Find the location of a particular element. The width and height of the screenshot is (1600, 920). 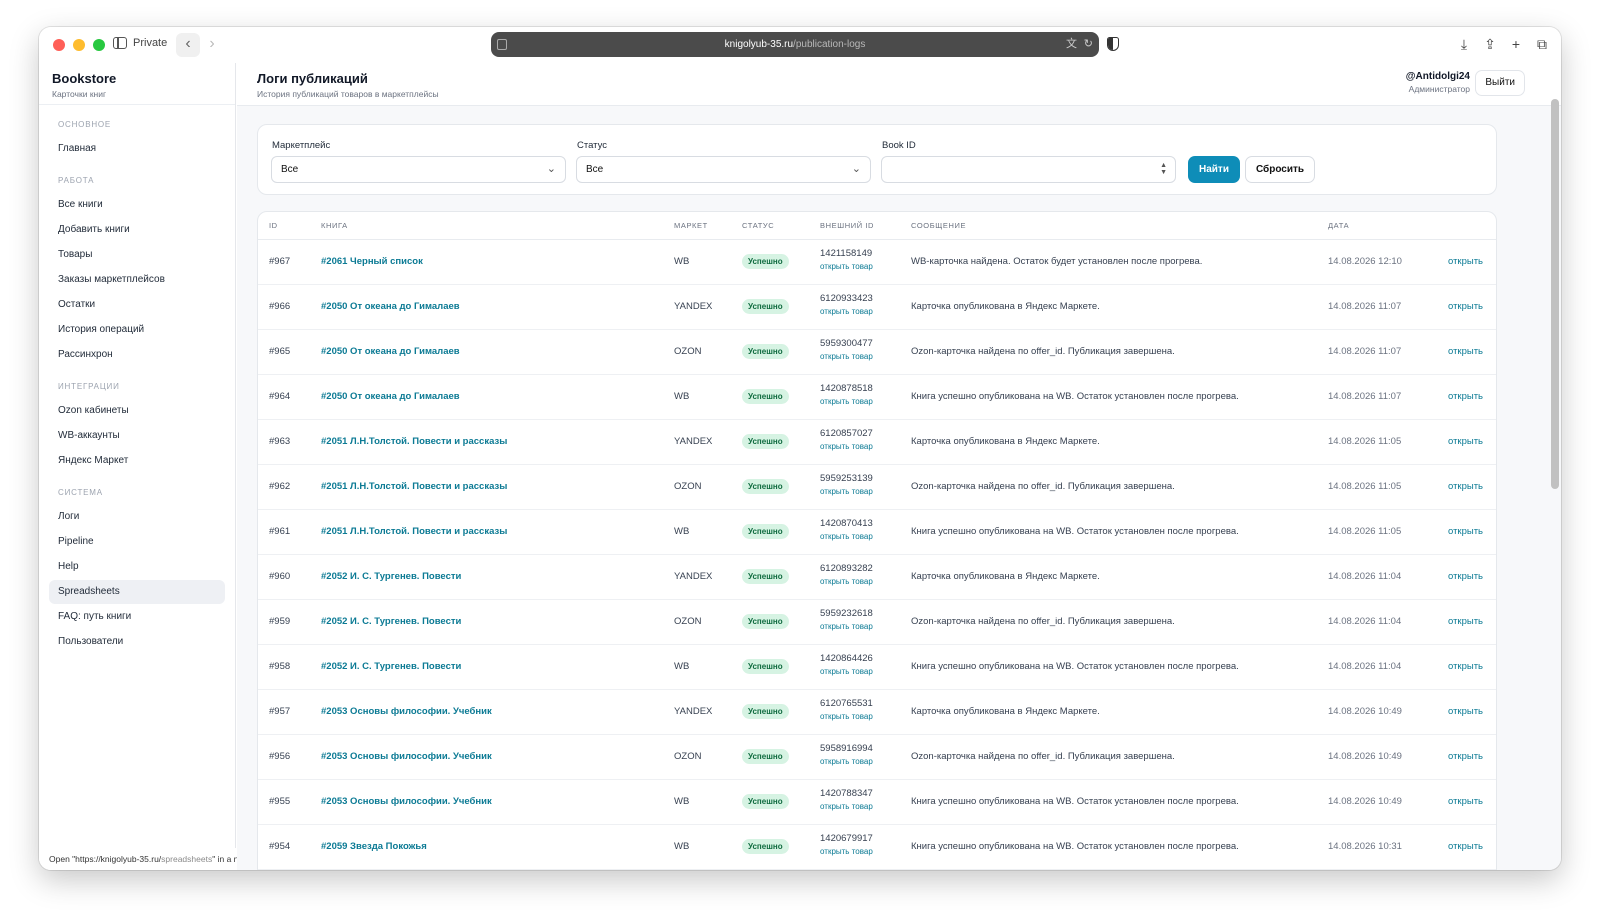

sidebar-item: Spreadsheets is located at coordinates (137, 592).